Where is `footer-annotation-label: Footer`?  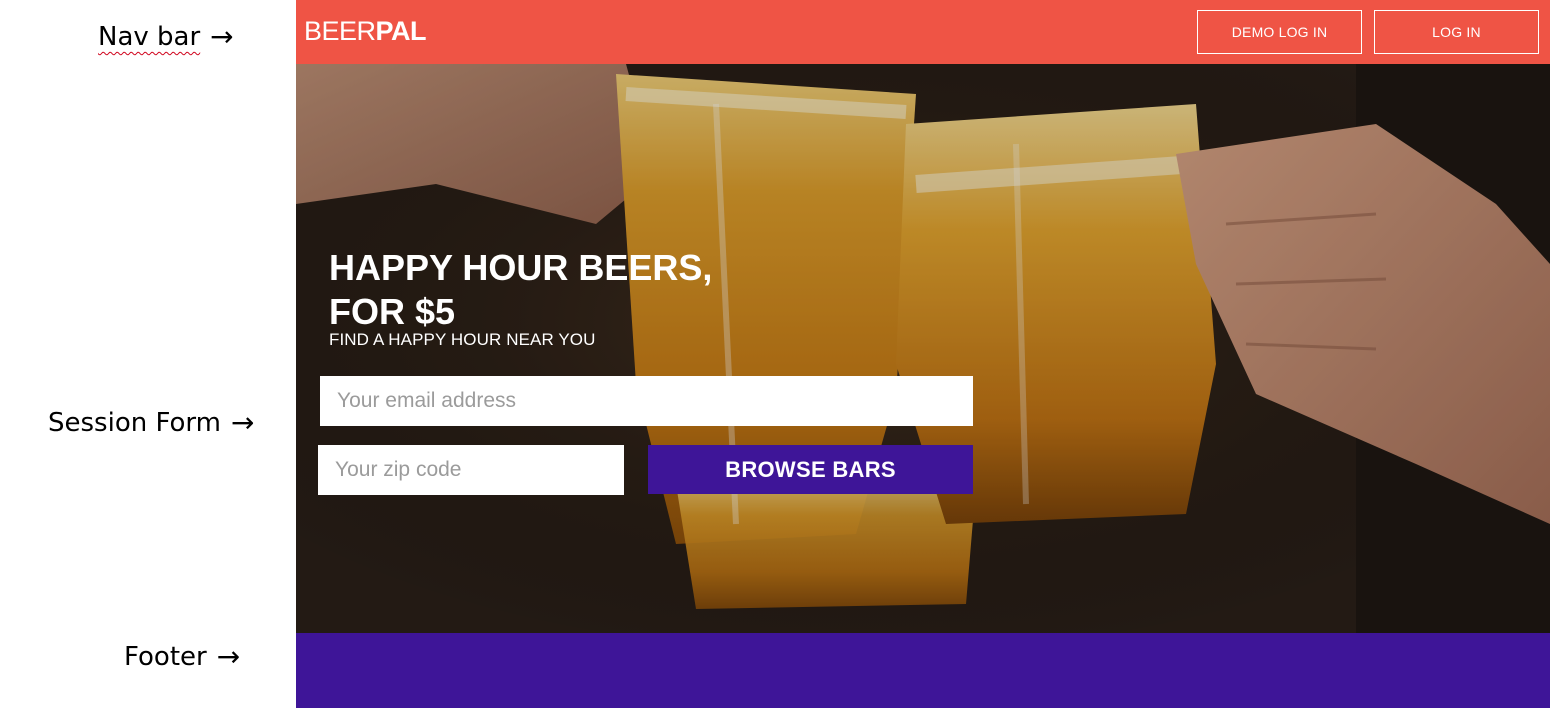
footer-annotation-label: Footer is located at coordinates (165, 657).